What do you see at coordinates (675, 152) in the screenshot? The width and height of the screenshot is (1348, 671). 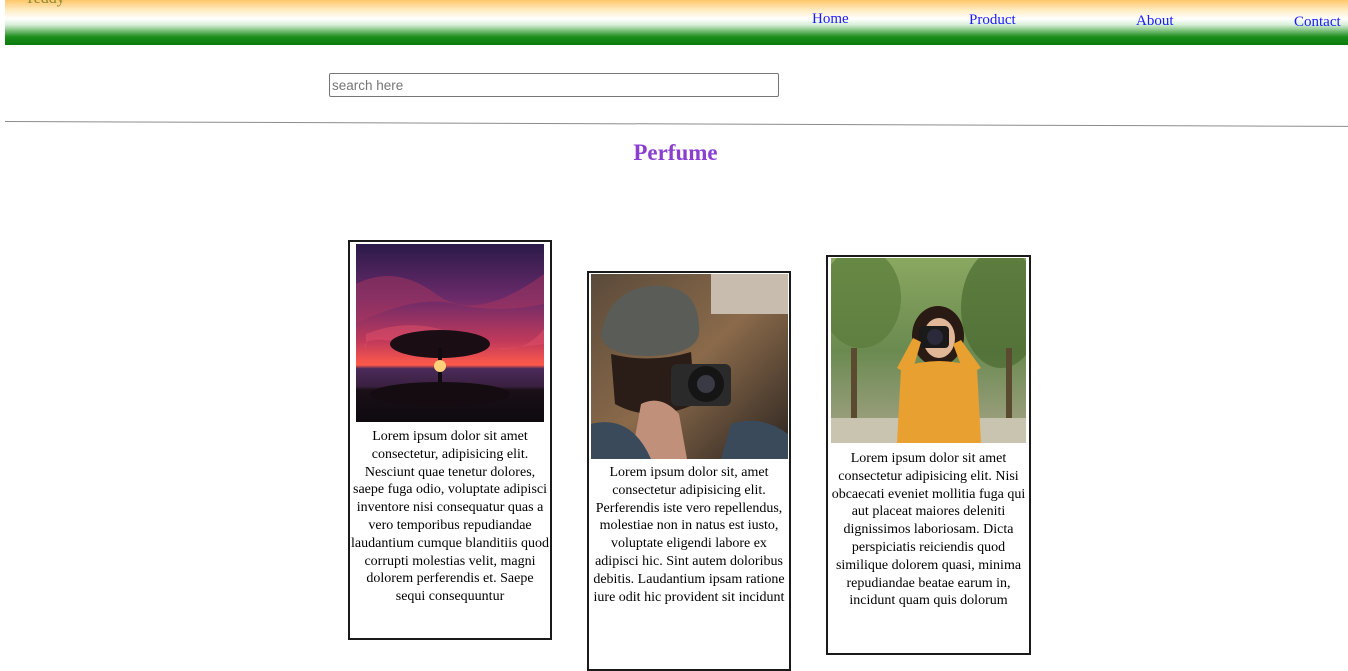 I see `page-title: Perfume` at bounding box center [675, 152].